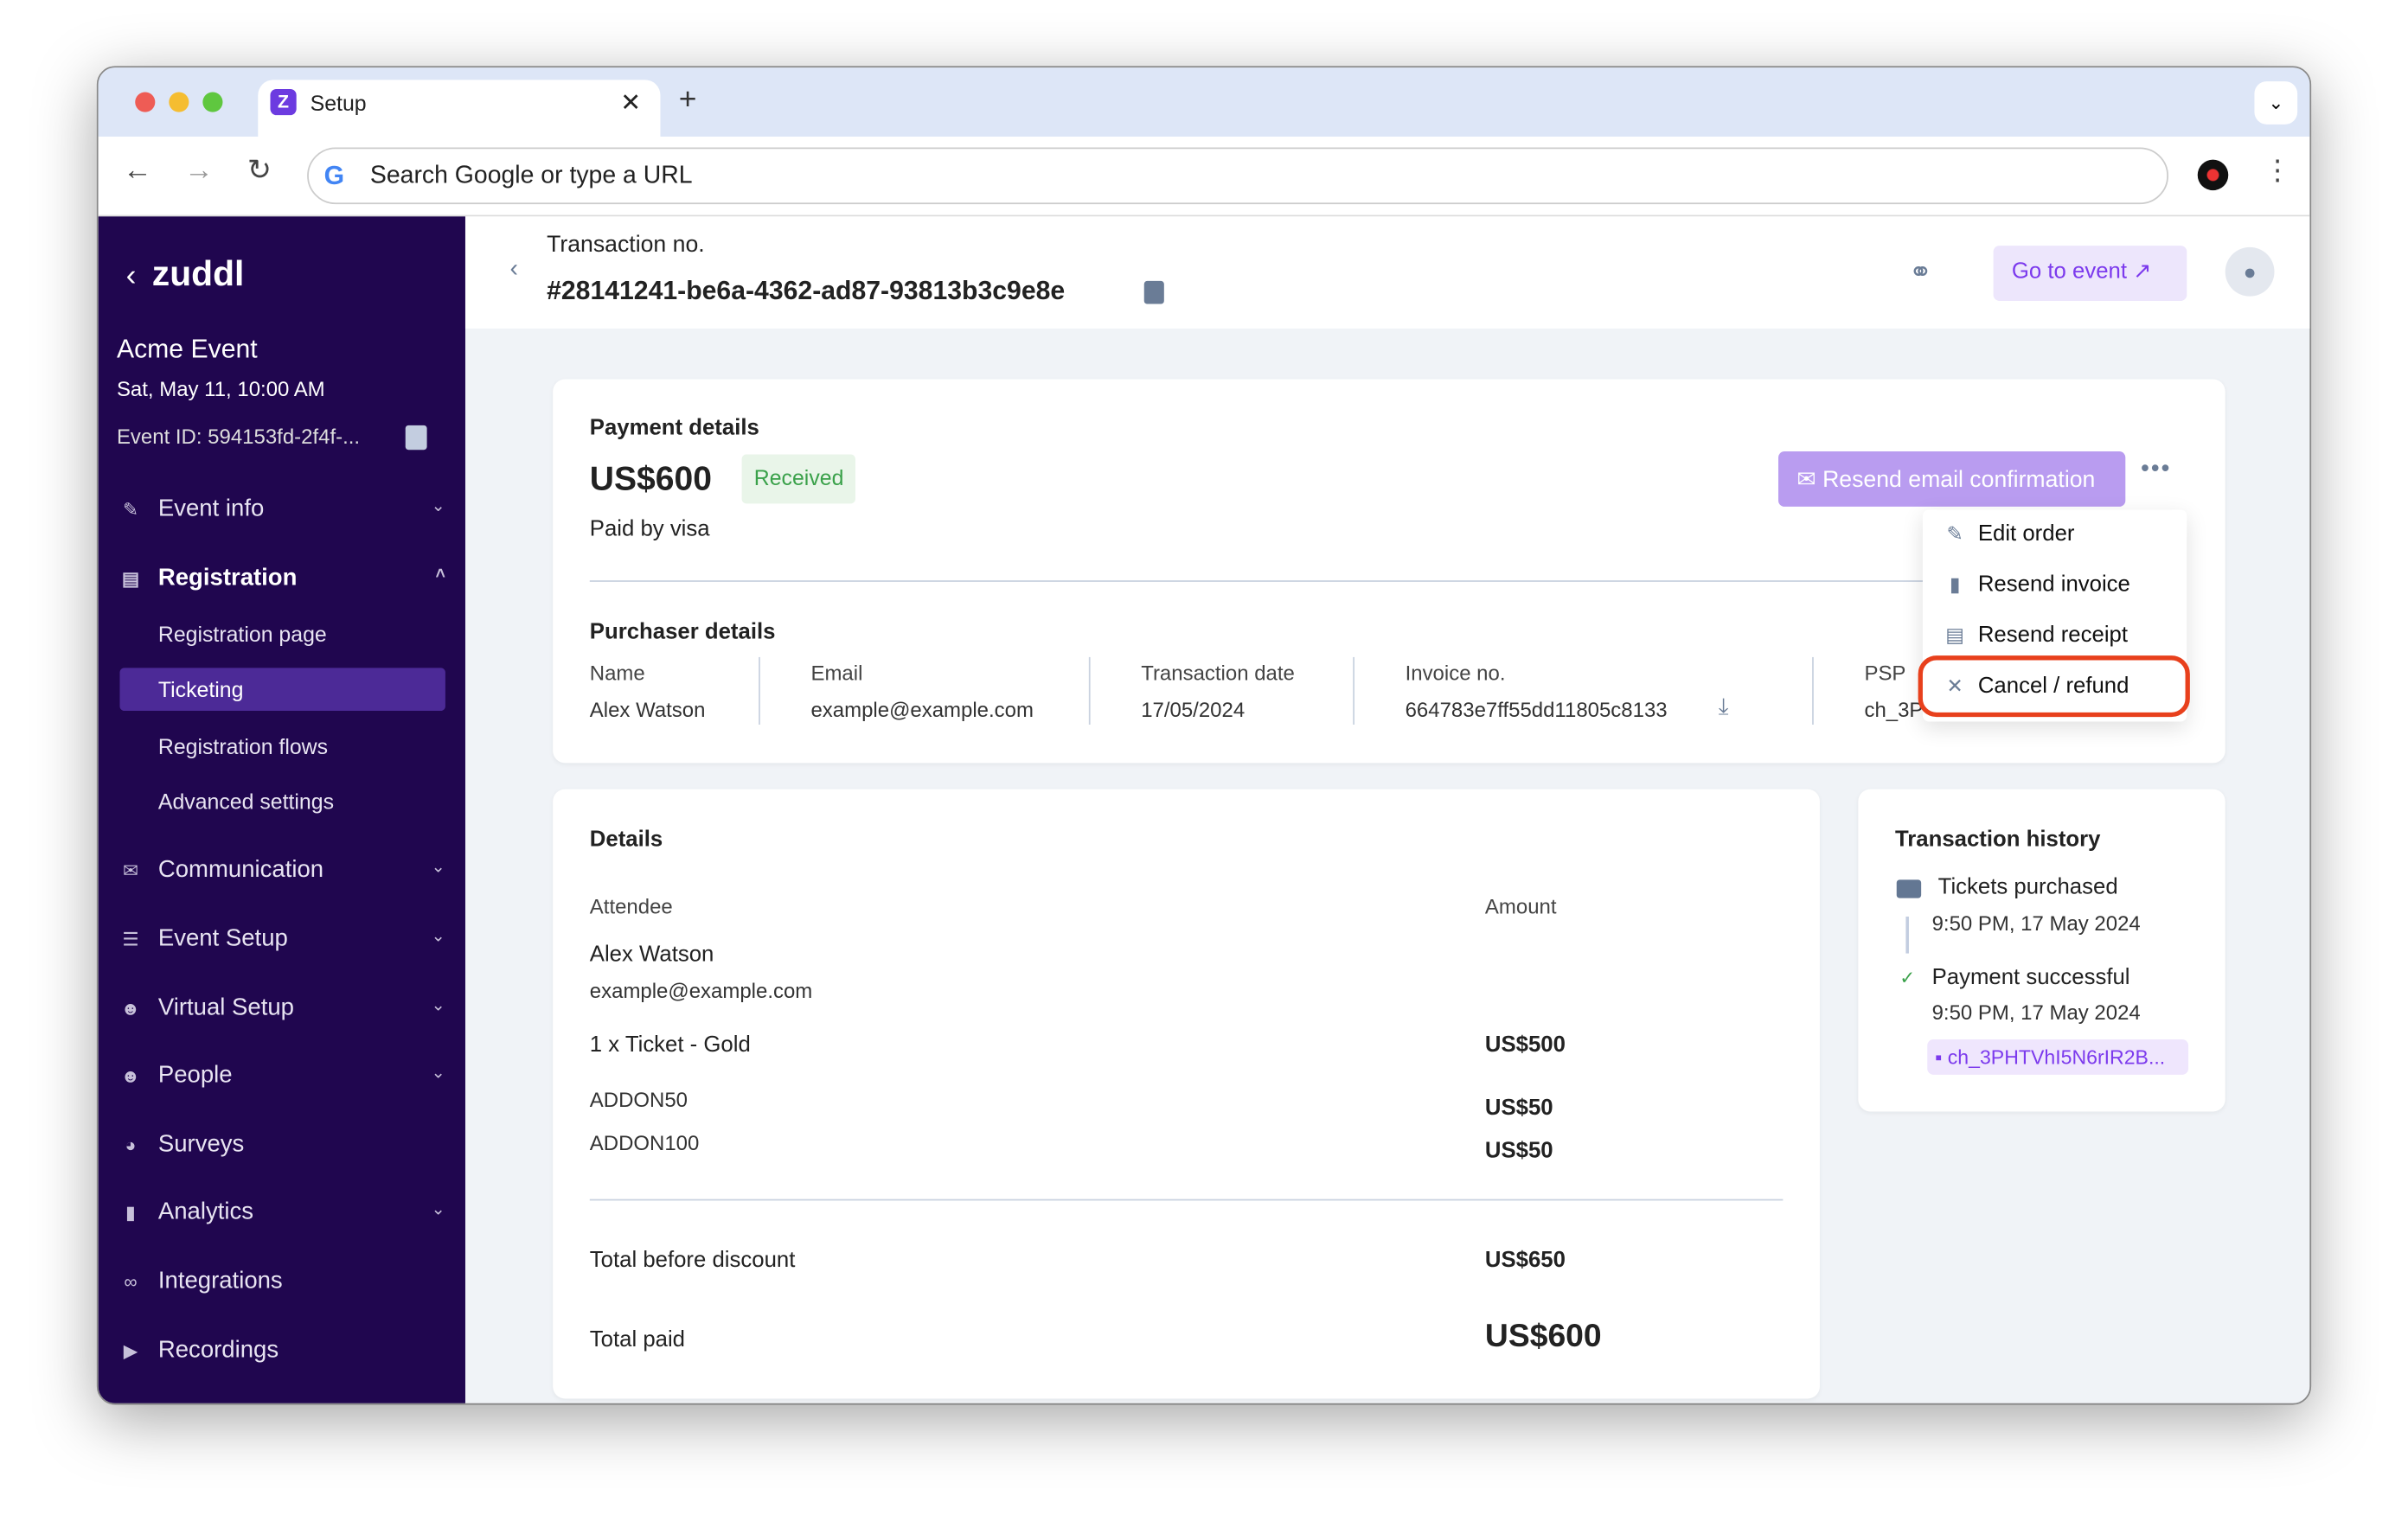 The width and height of the screenshot is (2408, 1534). Describe the element at coordinates (460, 109) in the screenshot. I see `browser-tab: Z Setup ✕` at that location.